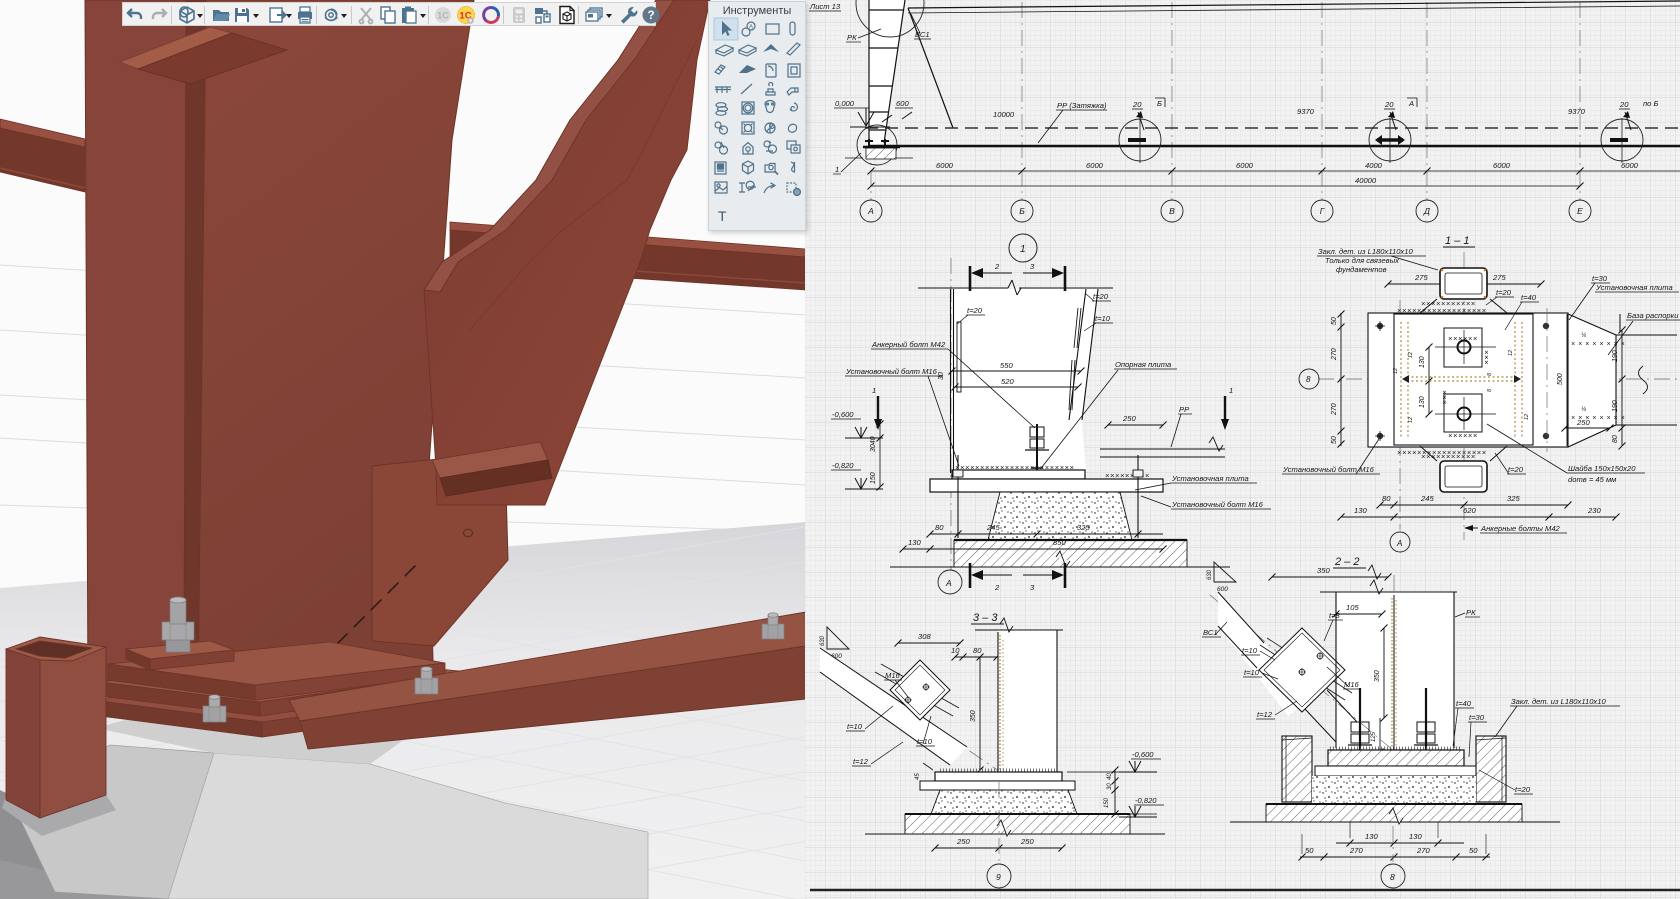 This screenshot has width=1680, height=899. I want to click on svg-text: Лист 13, so click(825, 6).